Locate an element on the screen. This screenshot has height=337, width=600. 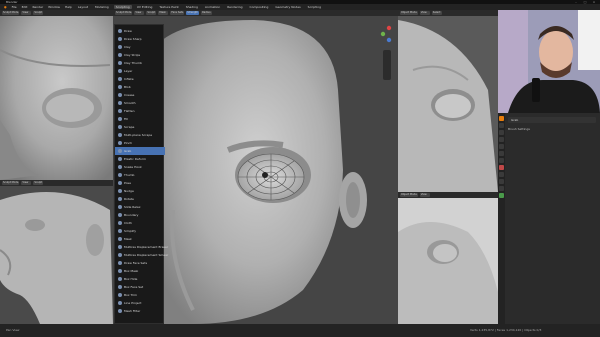
brush-menu-item-smooth: Smooth is located at coordinates (140, 103).